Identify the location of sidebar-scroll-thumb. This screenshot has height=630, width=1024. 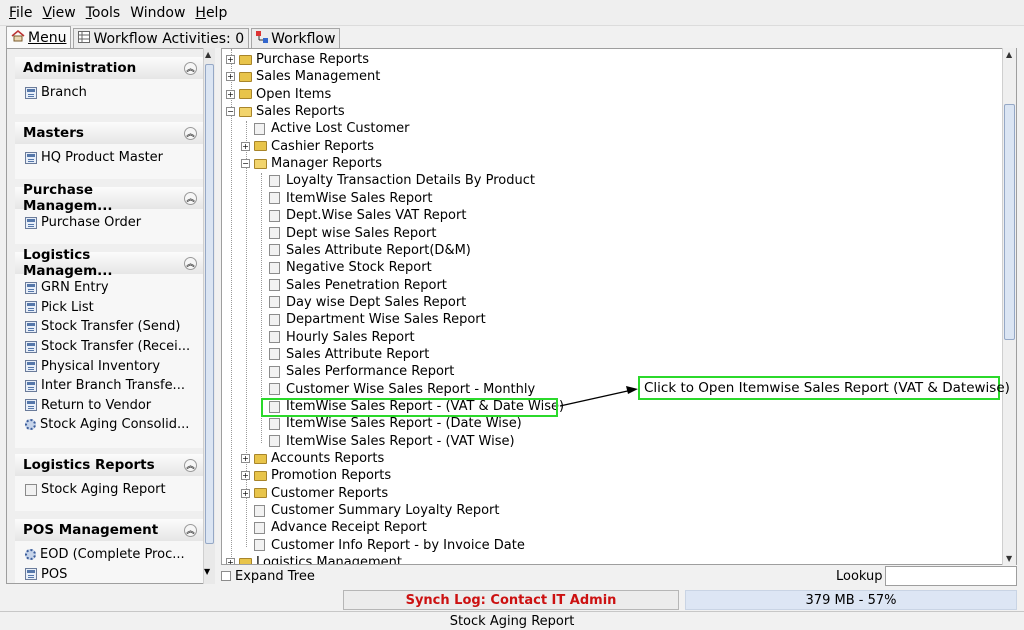
(209, 304).